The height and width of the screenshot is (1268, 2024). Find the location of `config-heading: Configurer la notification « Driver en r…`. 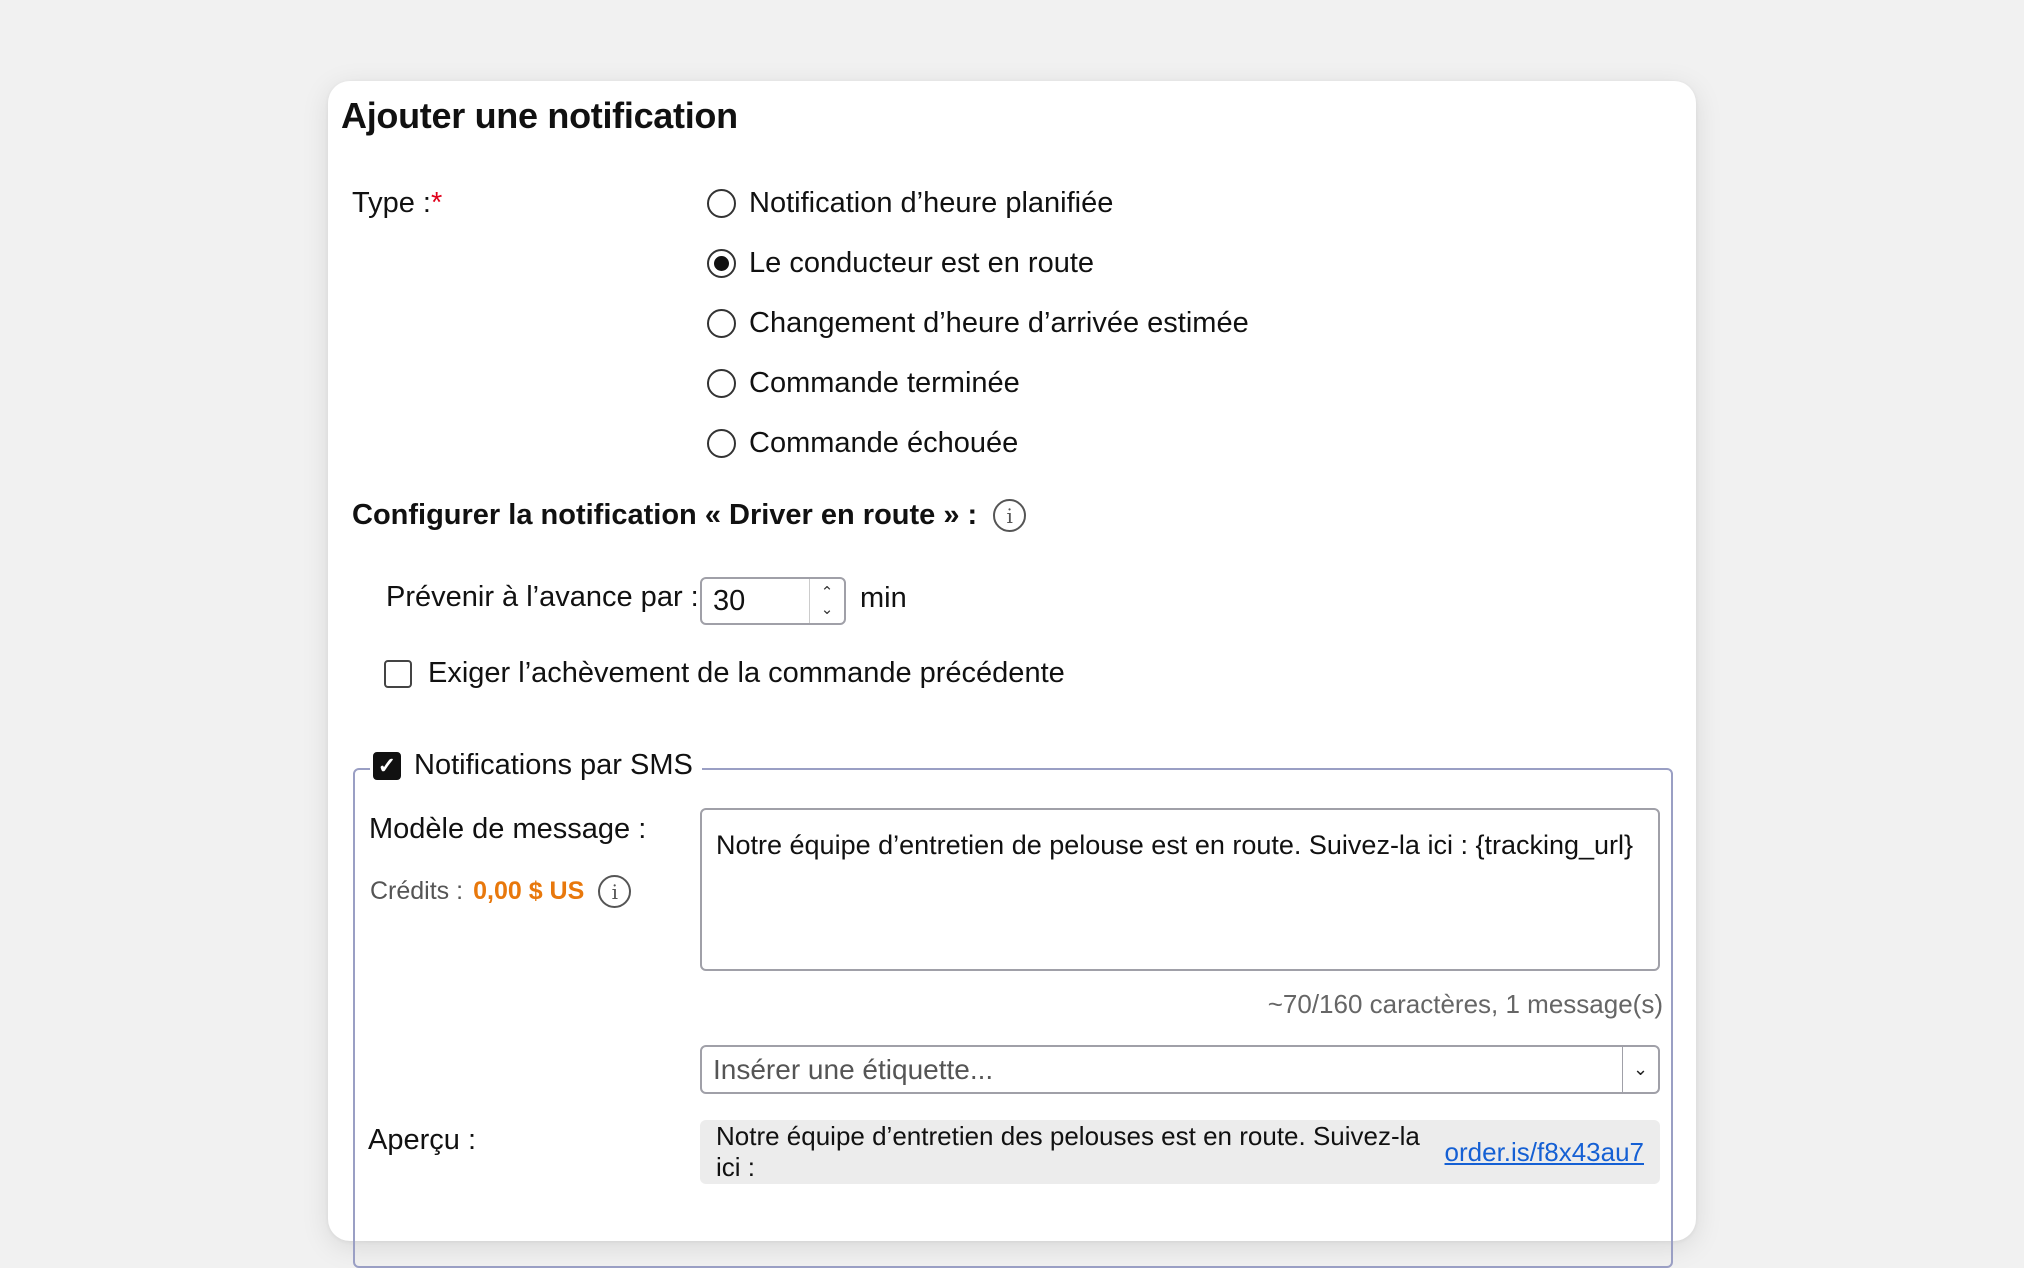

config-heading: Configurer la notification « Driver en r… is located at coordinates (689, 515).